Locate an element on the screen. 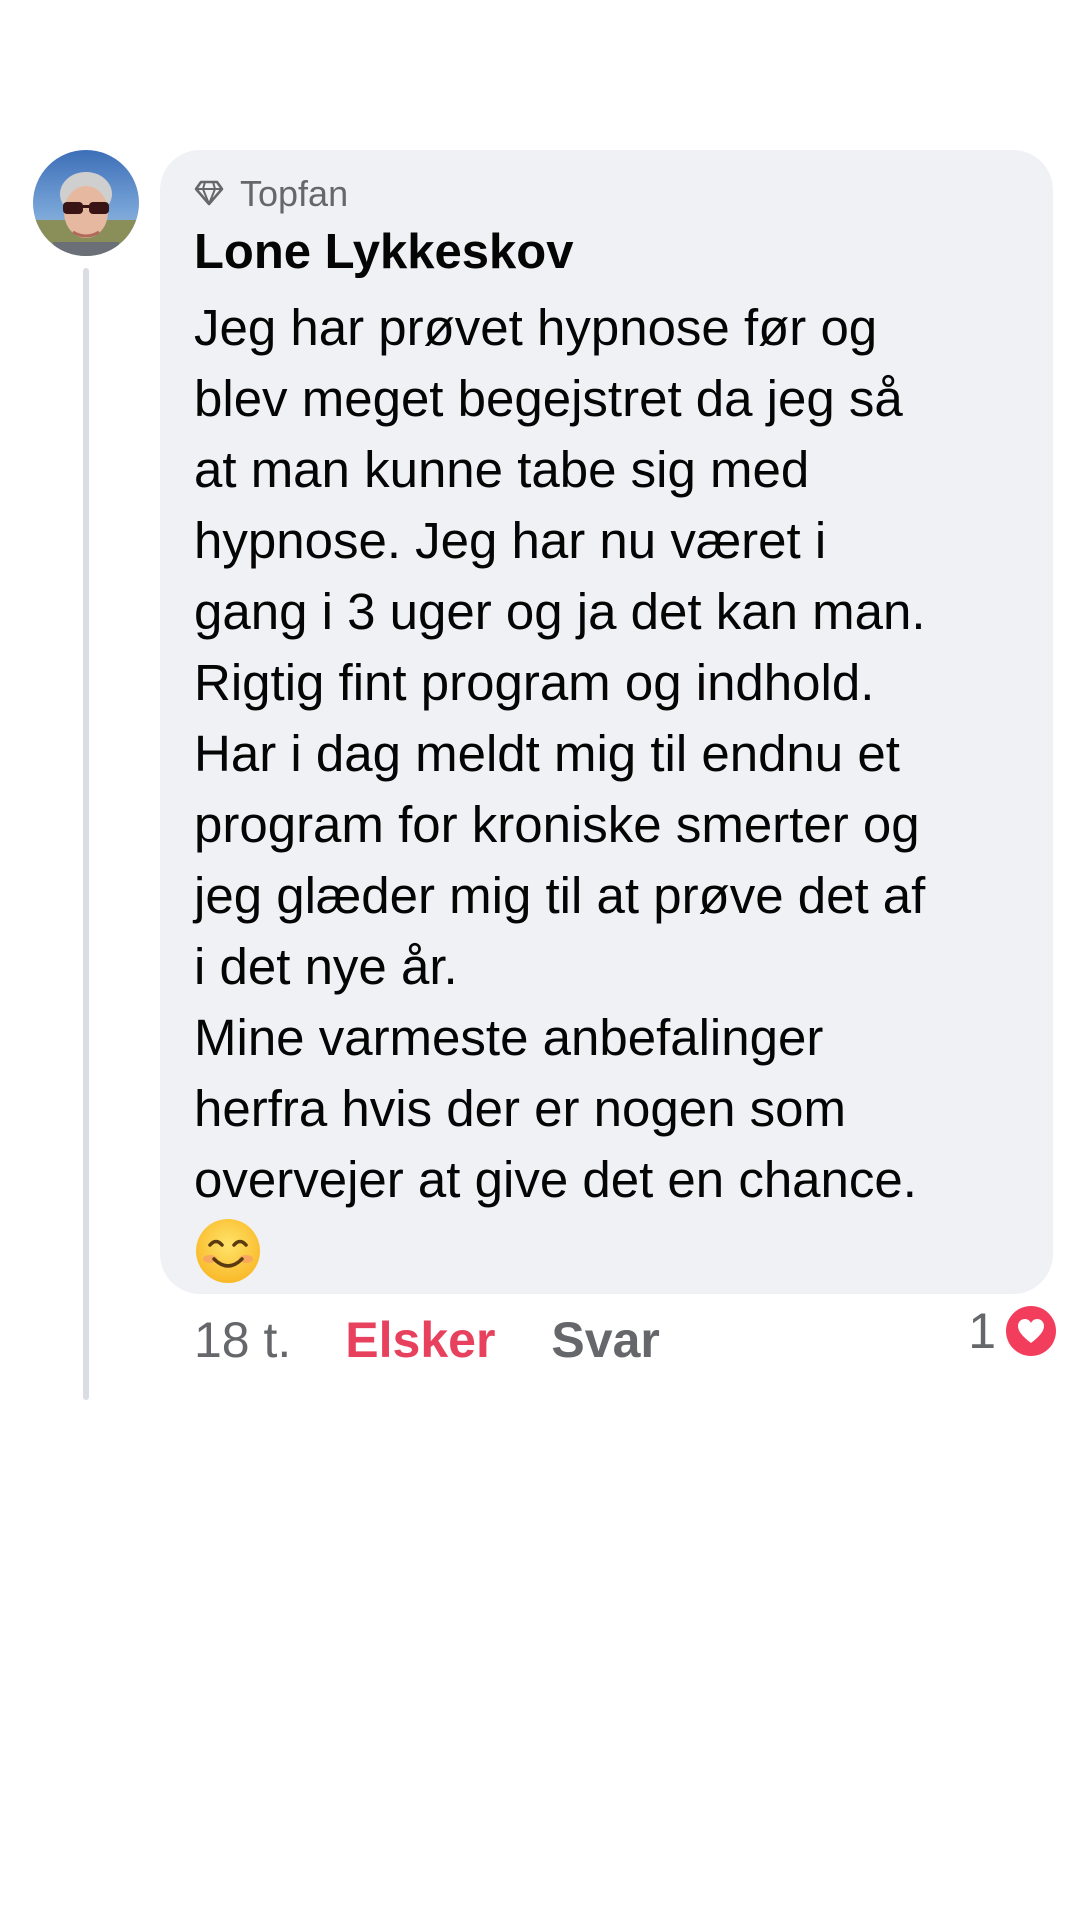 The height and width of the screenshot is (1920, 1080). reply-button: Svar is located at coordinates (605, 1340).